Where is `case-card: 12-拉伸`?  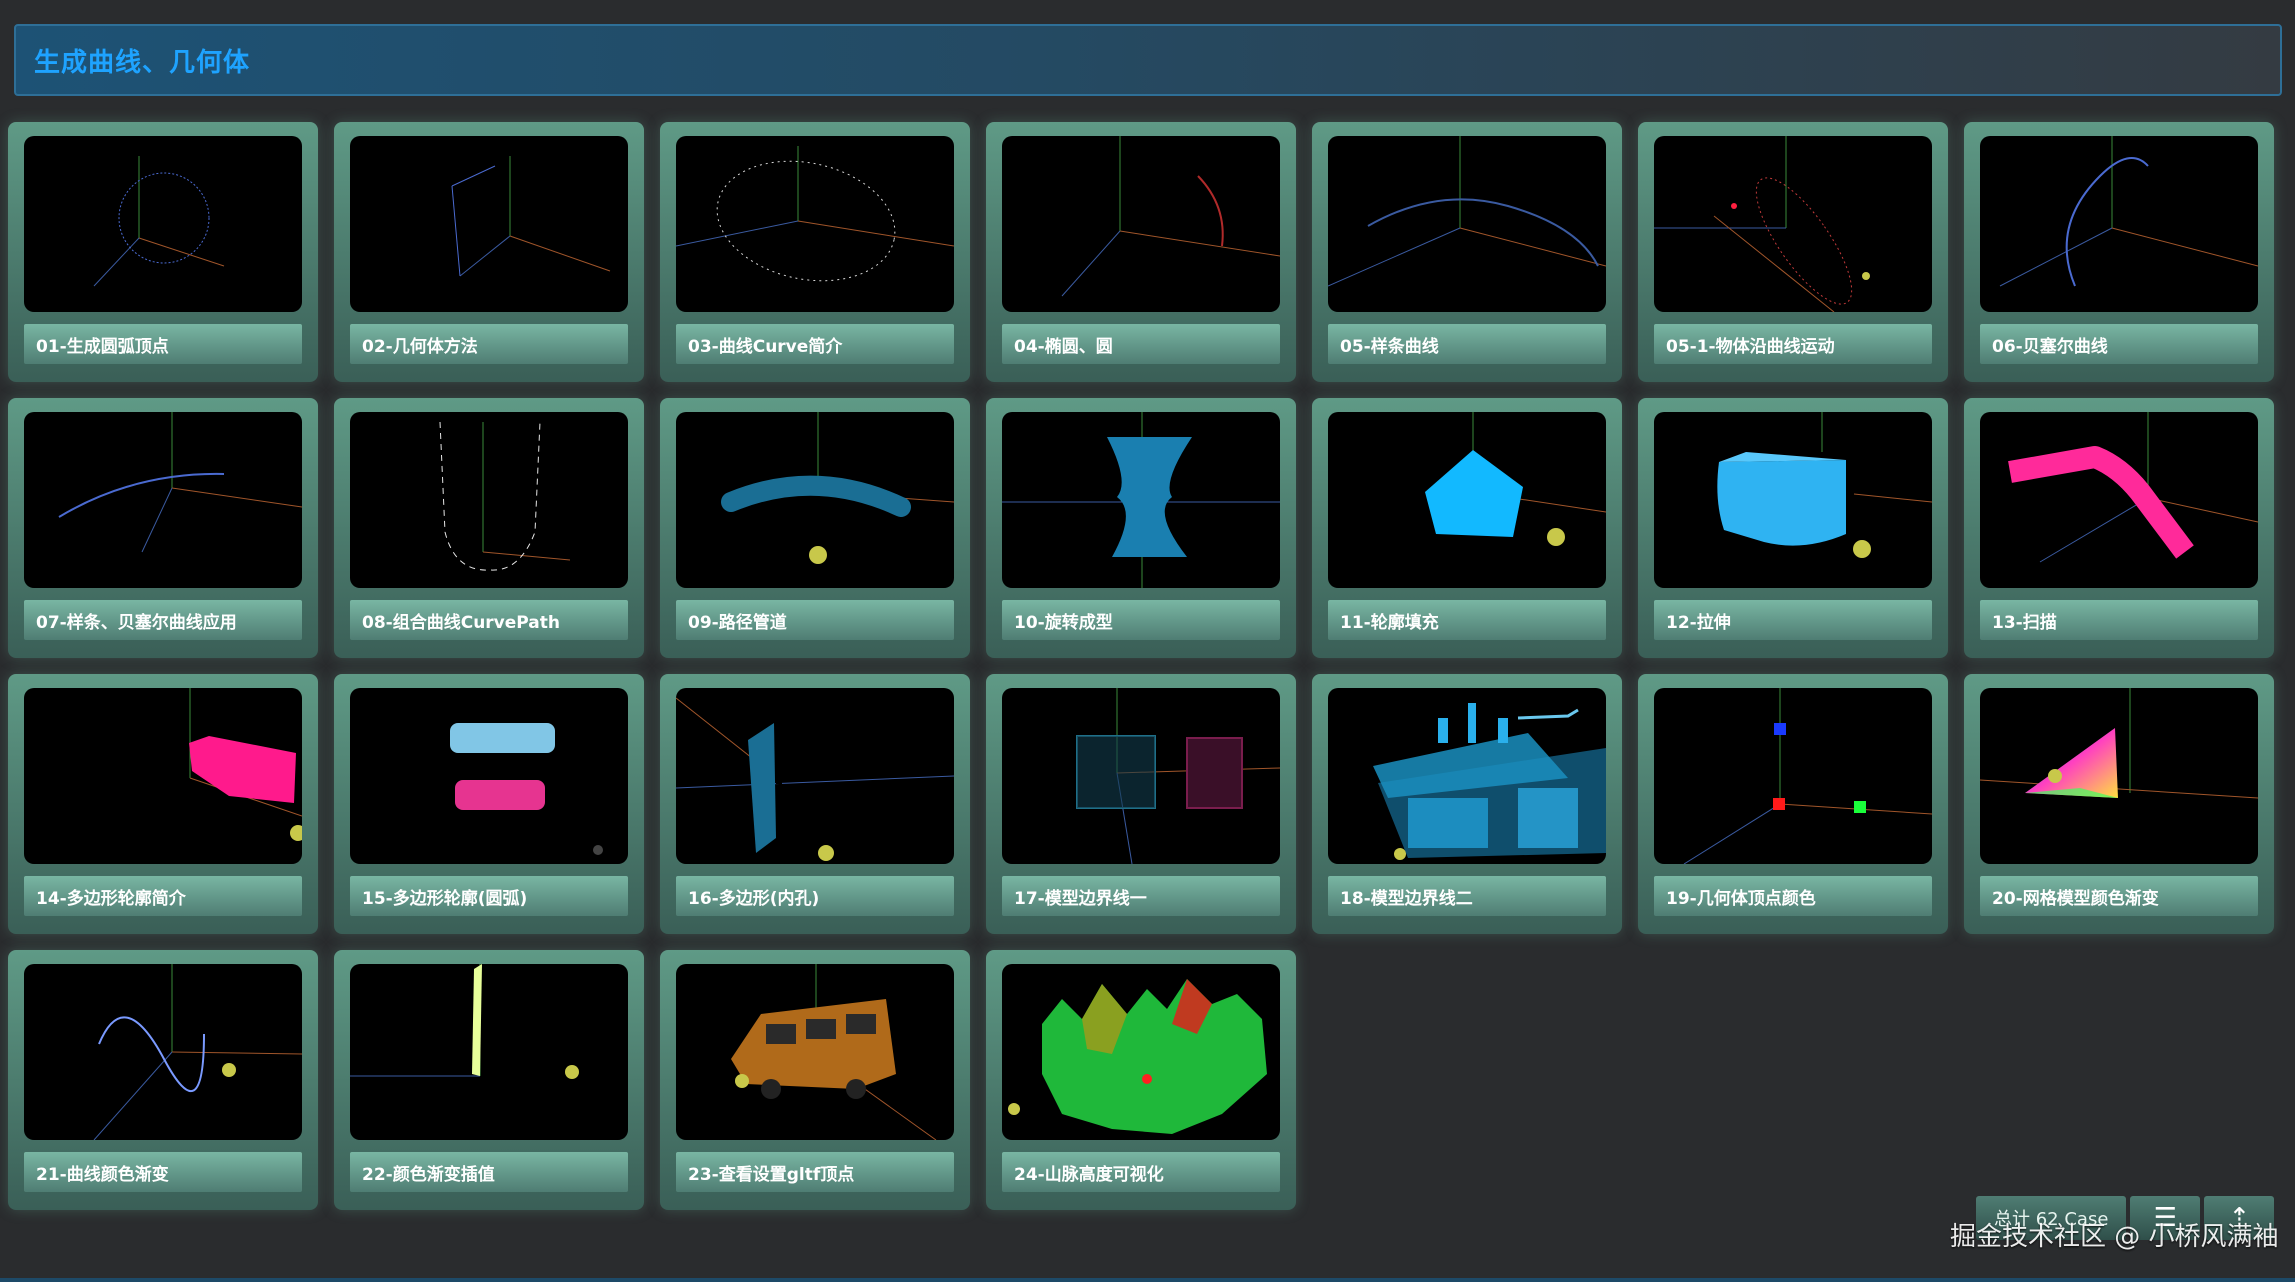 case-card: 12-拉伸 is located at coordinates (1793, 528).